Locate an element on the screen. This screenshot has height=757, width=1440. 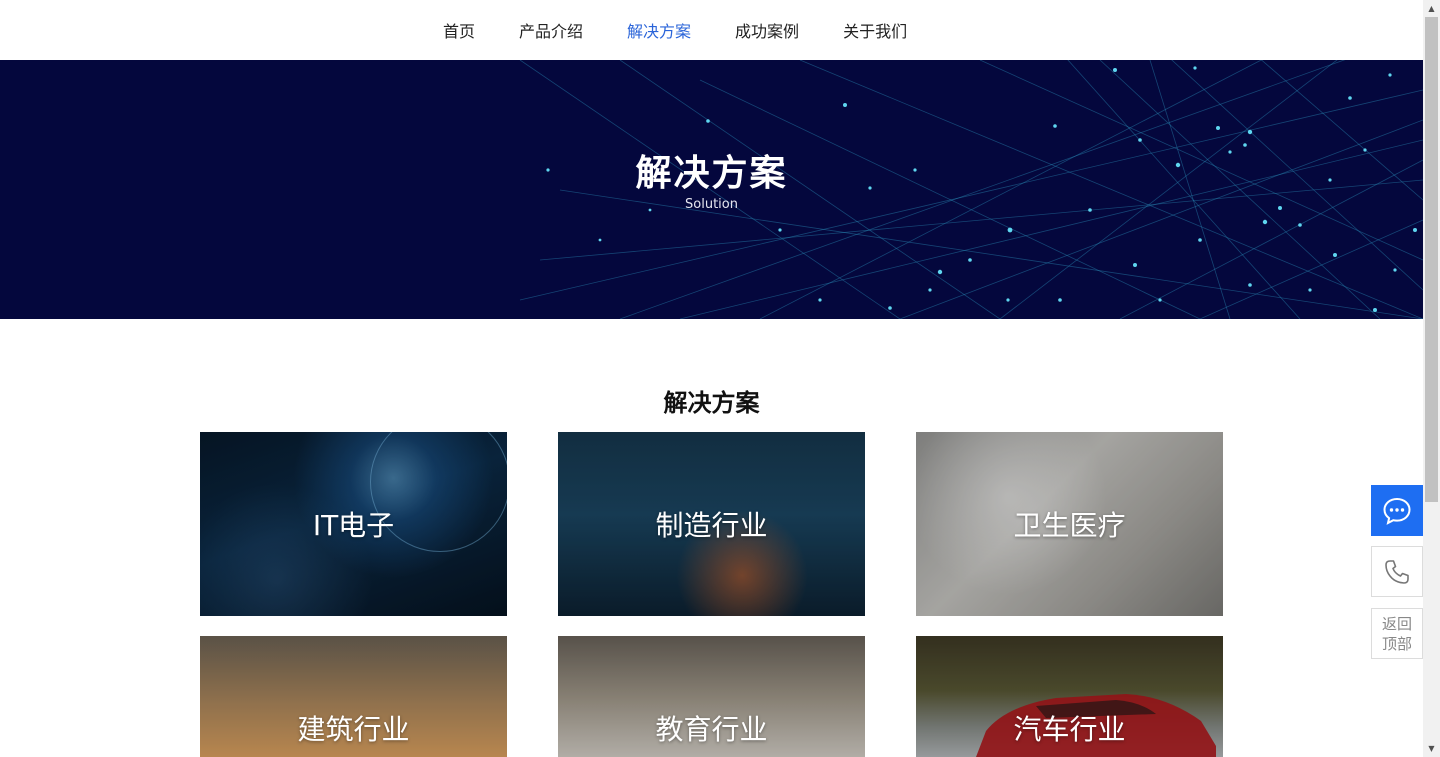
card-label: 汽车行业 is located at coordinates (1069, 729).